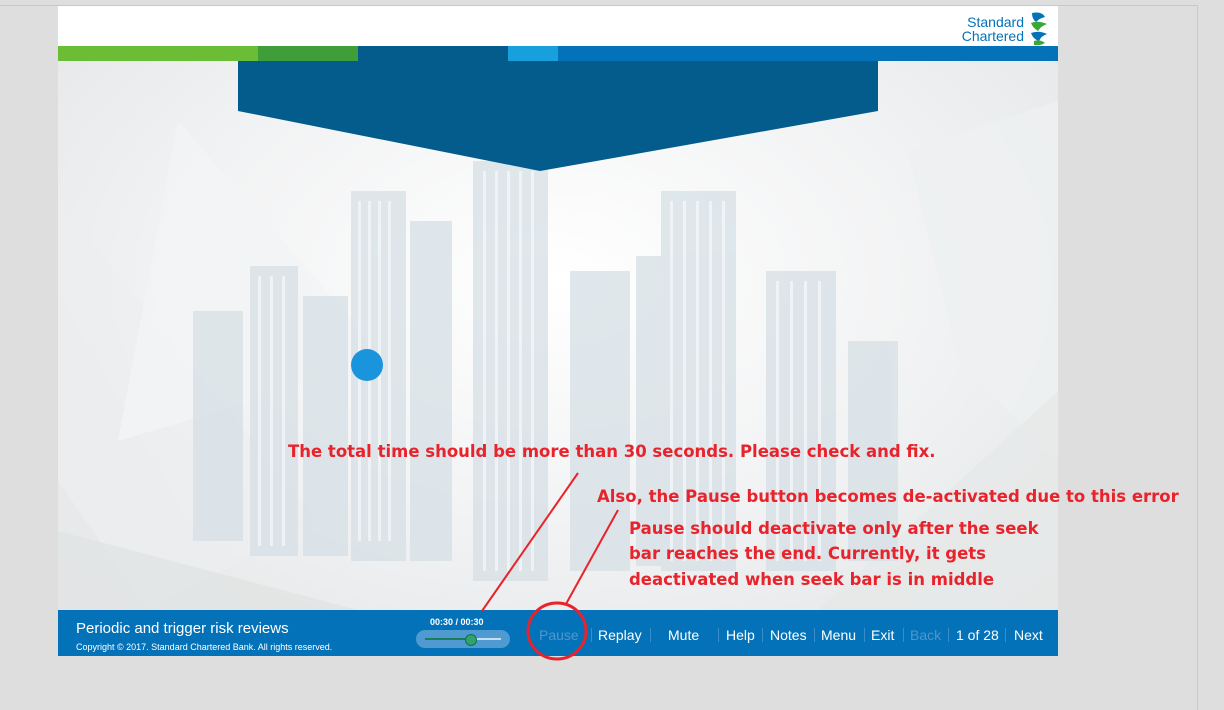 Image resolution: width=1224 pixels, height=710 pixels. What do you see at coordinates (530, 542) in the screenshot?
I see `annotation-arrow-time` at bounding box center [530, 542].